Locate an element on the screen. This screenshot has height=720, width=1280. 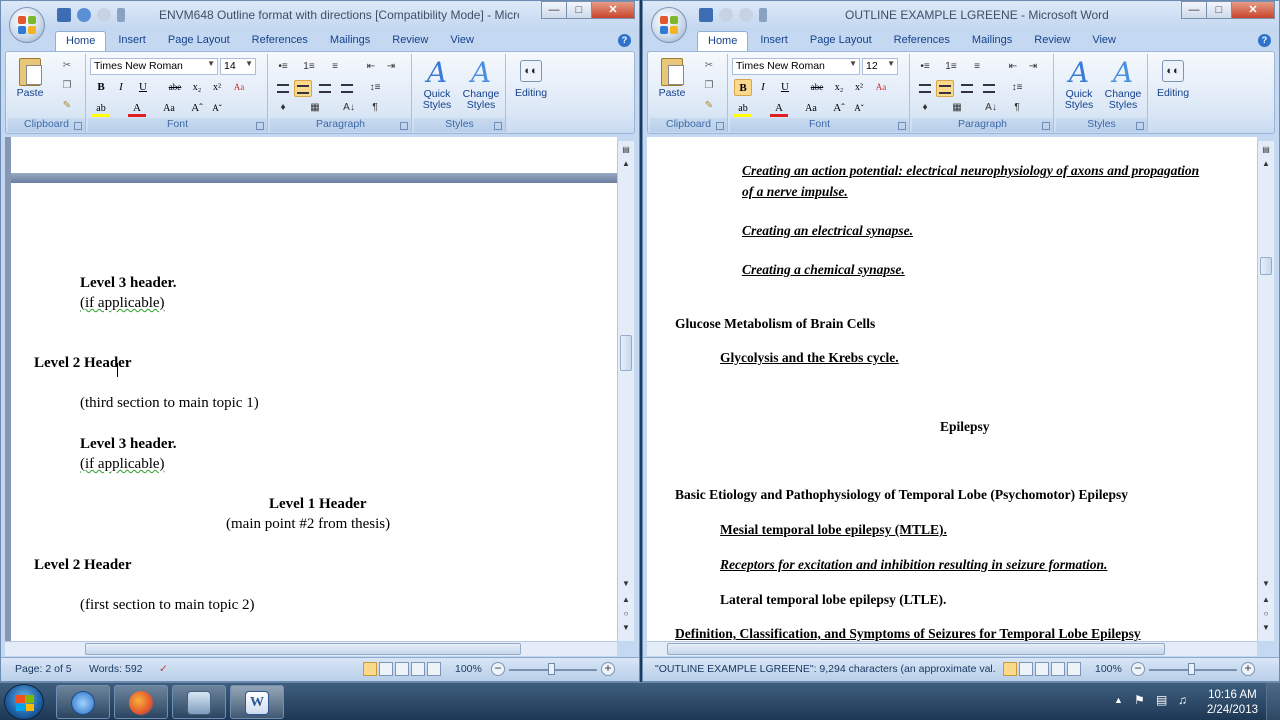
quick-styles-button: A Quick Styles is located at coordinates (1079, 84).